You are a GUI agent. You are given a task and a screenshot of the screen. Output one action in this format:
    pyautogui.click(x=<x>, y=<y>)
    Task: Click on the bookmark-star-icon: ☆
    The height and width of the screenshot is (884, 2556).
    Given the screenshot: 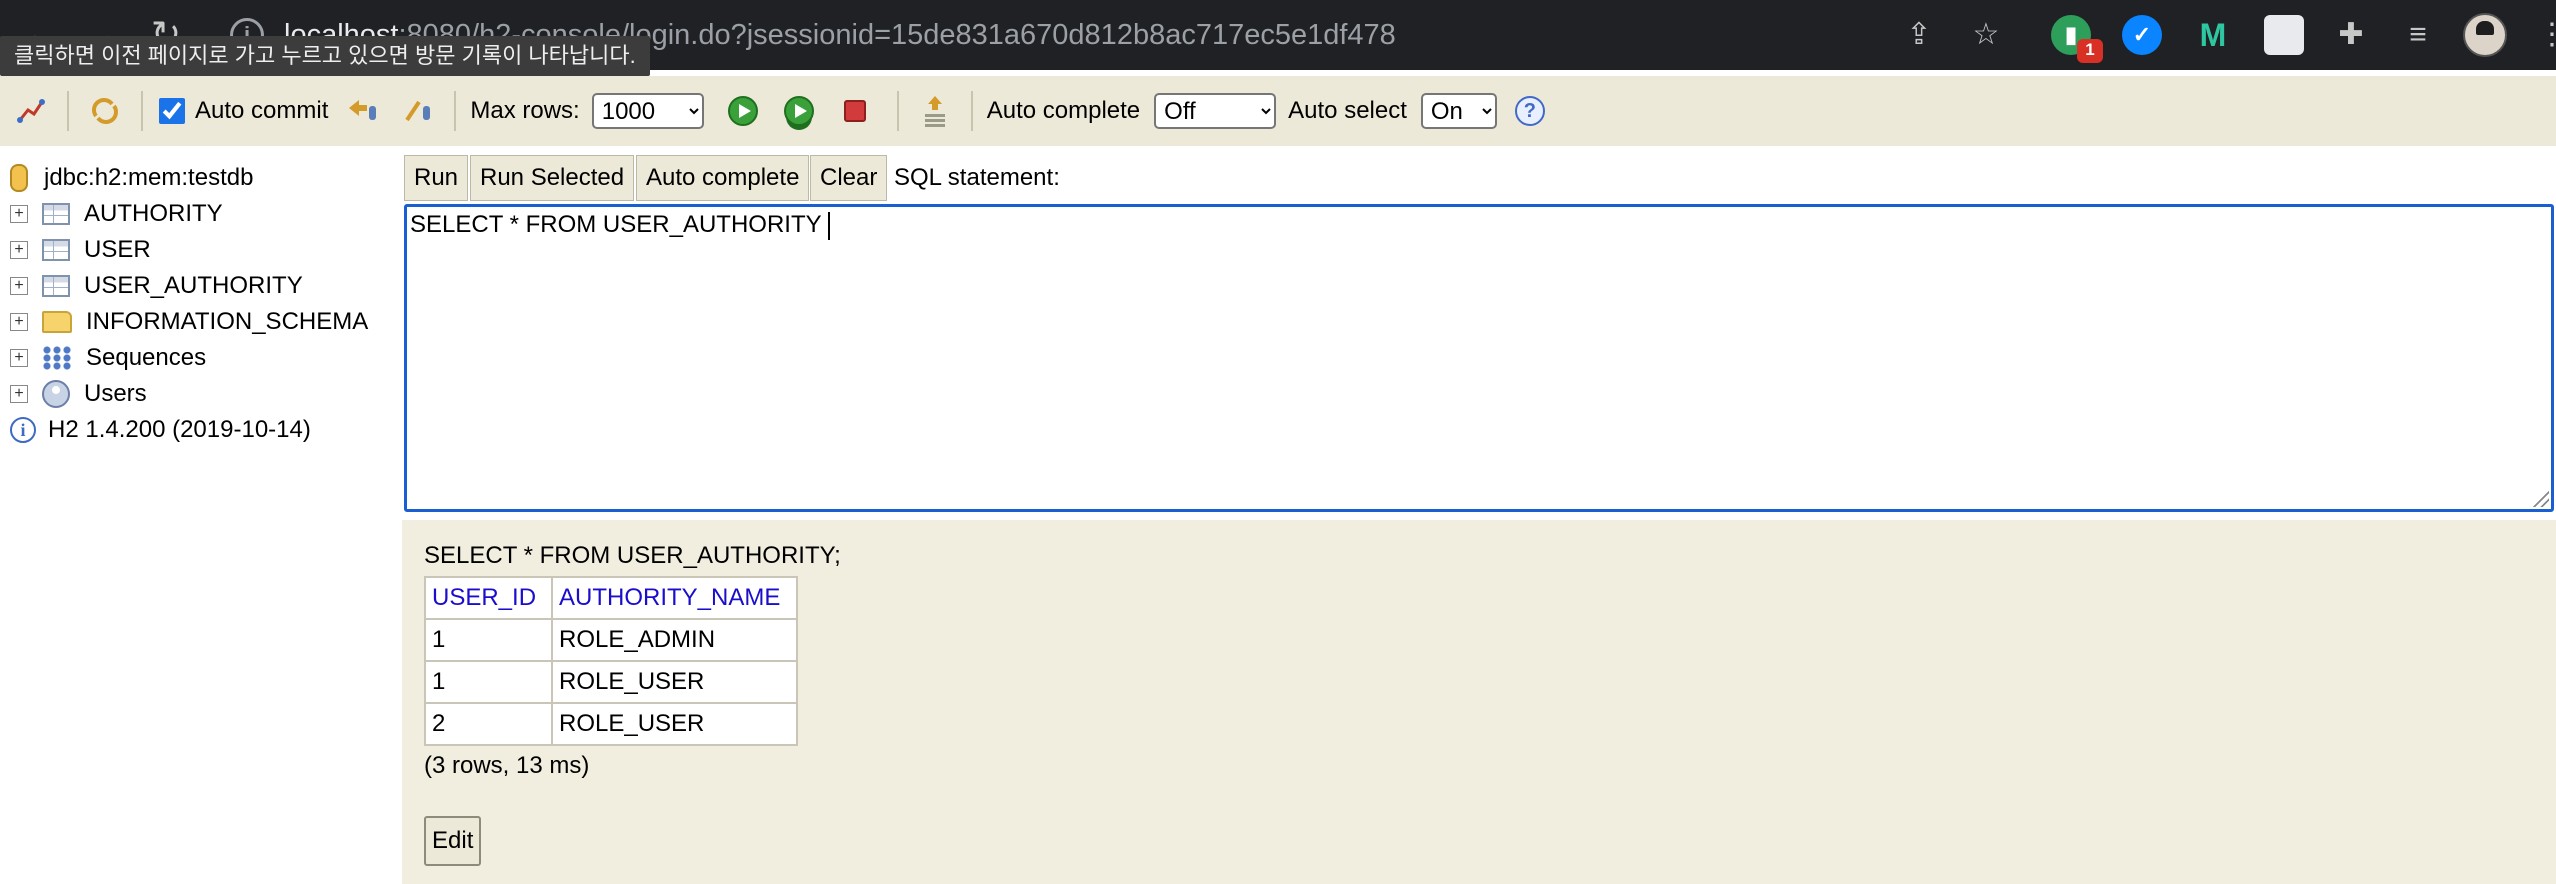 What is the action you would take?
    pyautogui.click(x=1986, y=35)
    